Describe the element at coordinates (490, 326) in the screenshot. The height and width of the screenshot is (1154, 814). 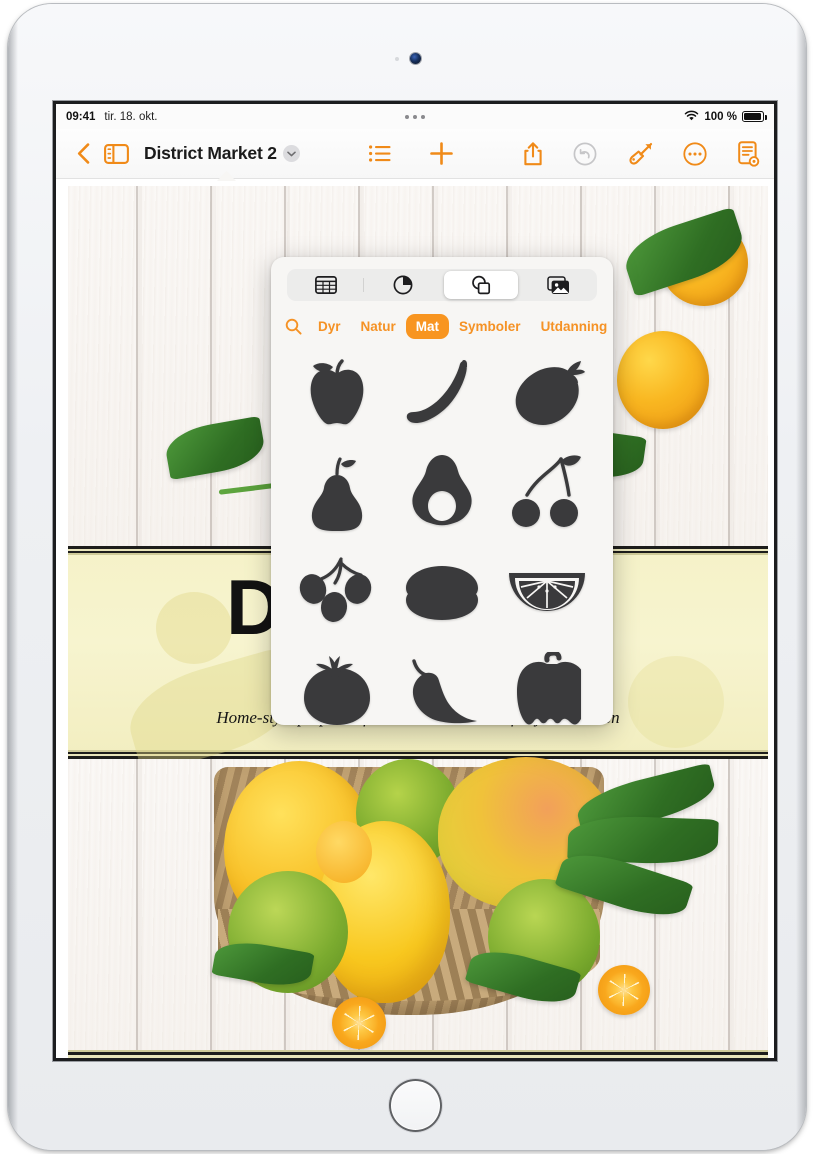
I see `category-symboler: Symboler` at that location.